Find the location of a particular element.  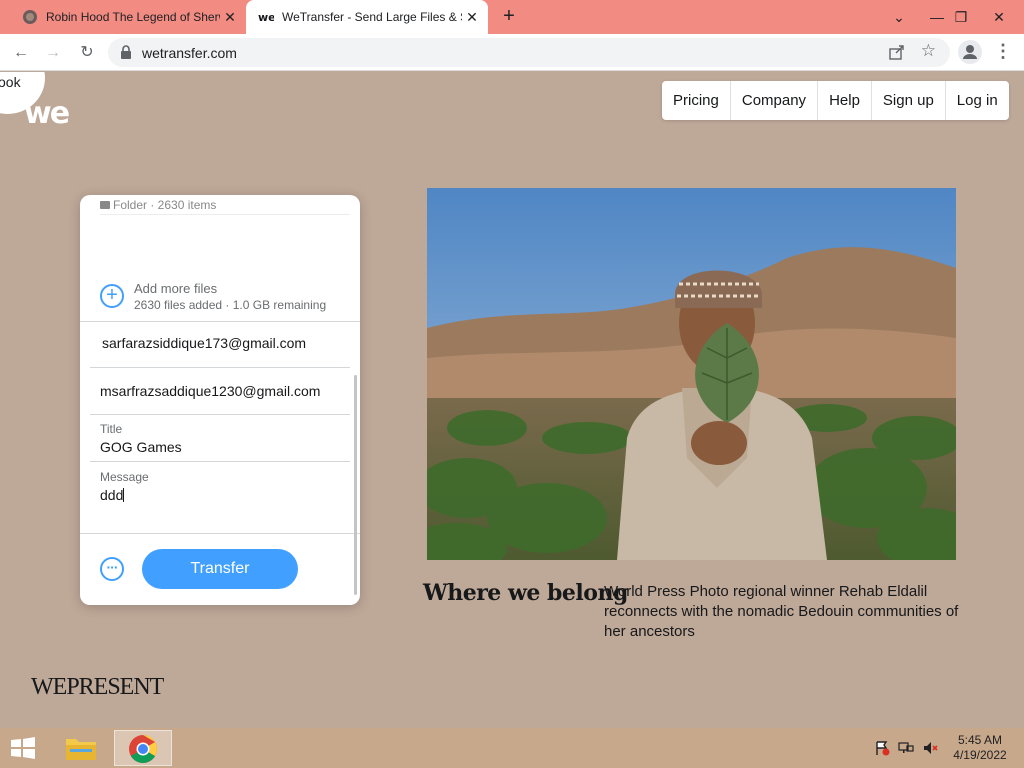

browser-toolbar: ← → ↻ wetransfer.com ☆ ⋮ is located at coordinates (512, 52).